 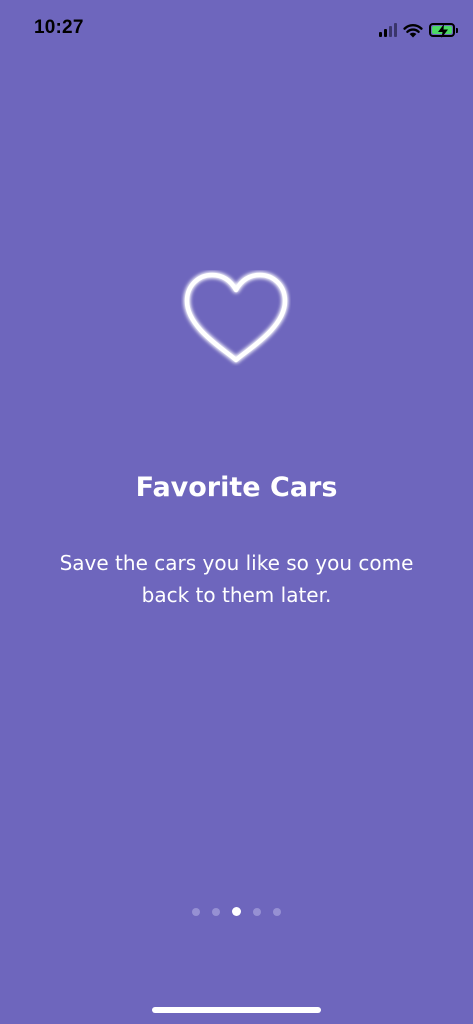 I want to click on heart-icon, so click(x=236, y=317).